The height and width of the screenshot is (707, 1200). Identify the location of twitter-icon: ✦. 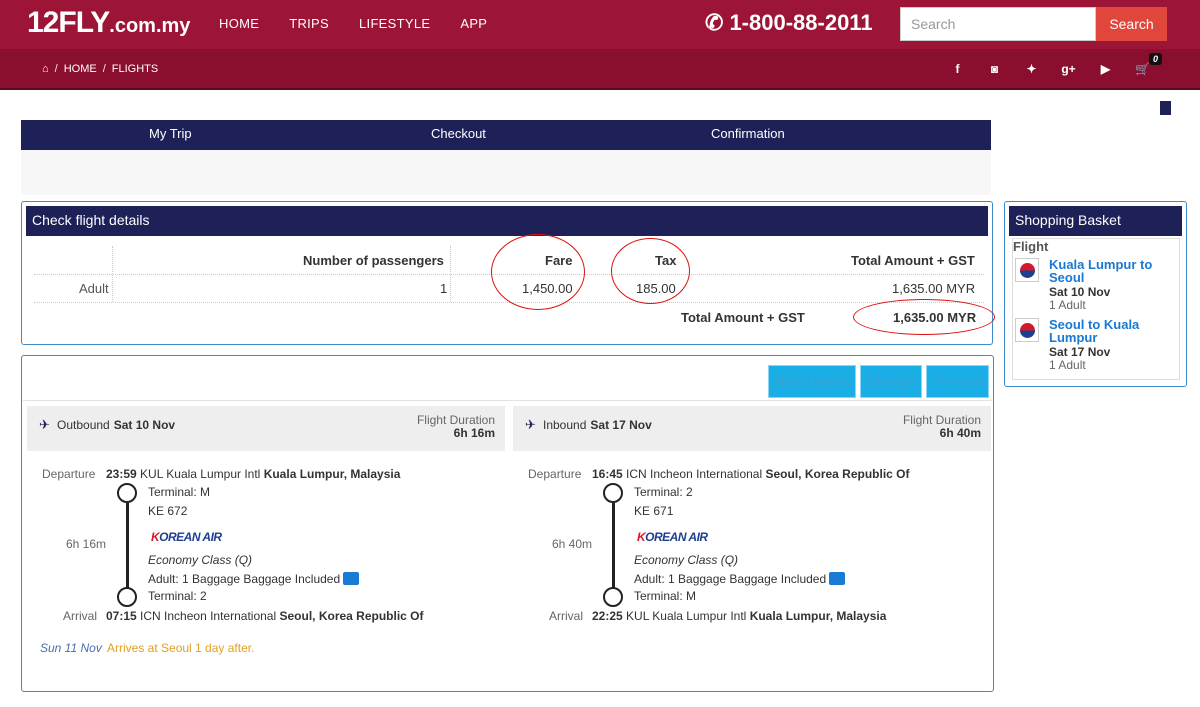
(1031, 68).